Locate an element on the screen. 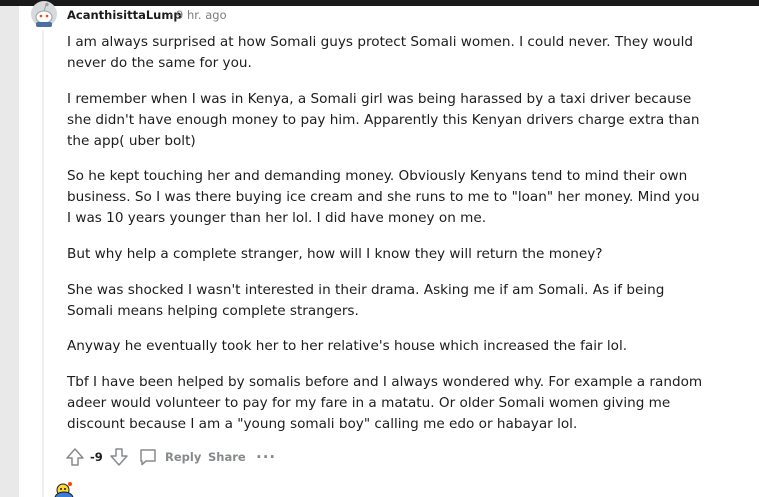 The height and width of the screenshot is (497, 759). reply-button: Reply is located at coordinates (169, 457).